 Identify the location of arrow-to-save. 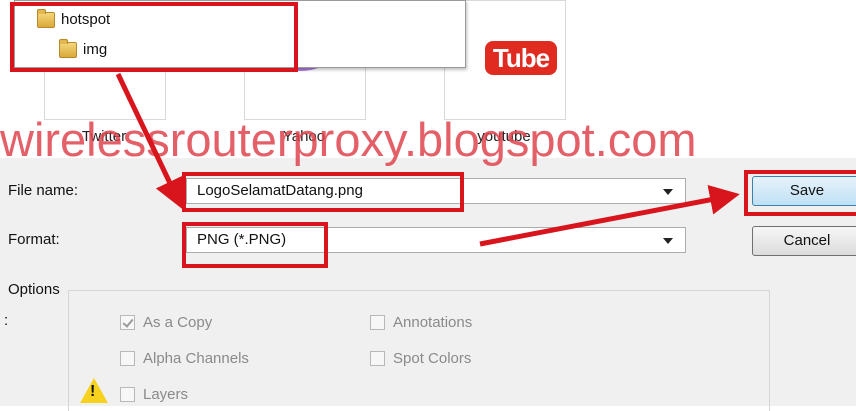
(609, 216).